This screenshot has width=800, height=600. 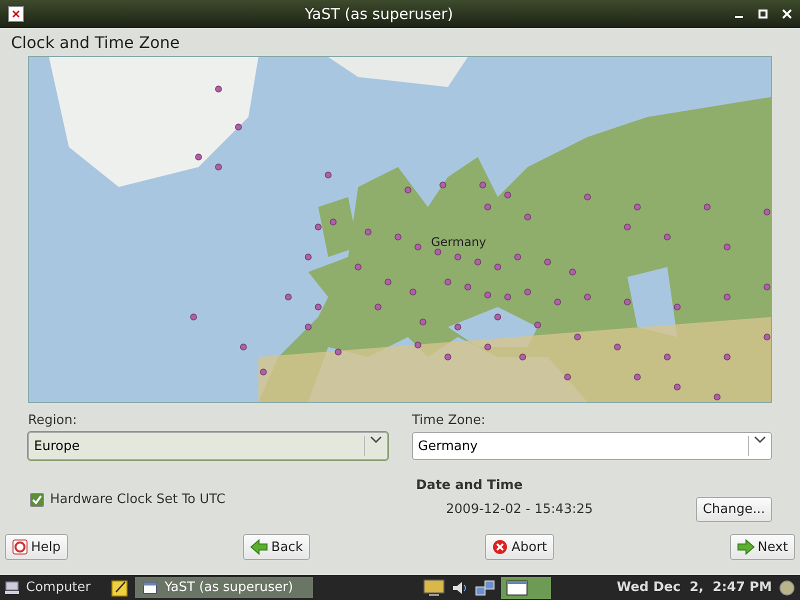 I want to click on date-time-value: 2009-12-02 - 15:43:25, so click(x=519, y=509).